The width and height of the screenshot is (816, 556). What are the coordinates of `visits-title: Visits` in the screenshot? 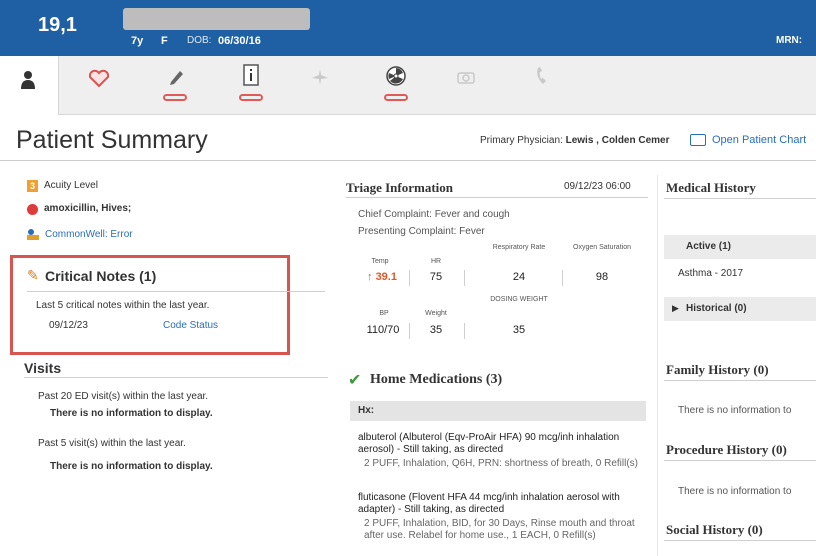 It's located at (43, 368).